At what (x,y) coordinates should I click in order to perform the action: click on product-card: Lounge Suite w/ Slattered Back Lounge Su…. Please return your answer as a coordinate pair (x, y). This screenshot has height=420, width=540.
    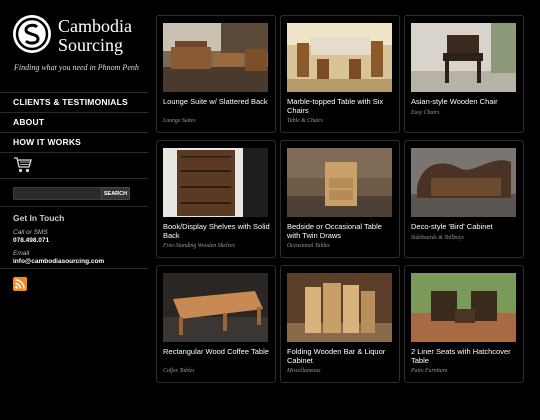
    Looking at the image, I should click on (216, 74).